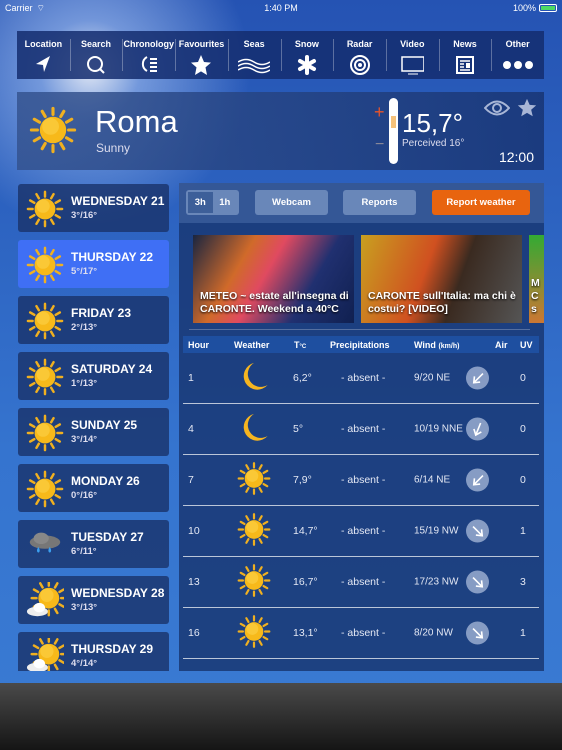 This screenshot has height=750, width=562. I want to click on col-wind: Wind (km/h), so click(436, 345).